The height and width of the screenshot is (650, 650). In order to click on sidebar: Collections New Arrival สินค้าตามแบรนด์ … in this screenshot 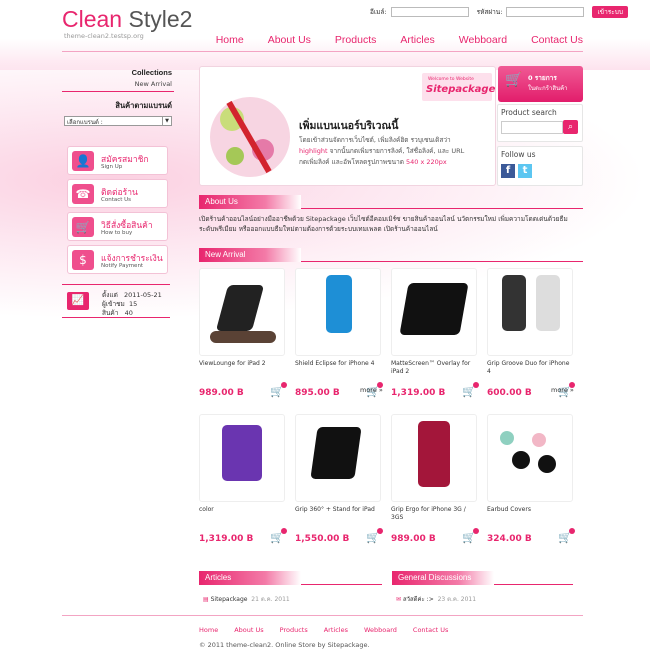, I will do `click(118, 192)`.